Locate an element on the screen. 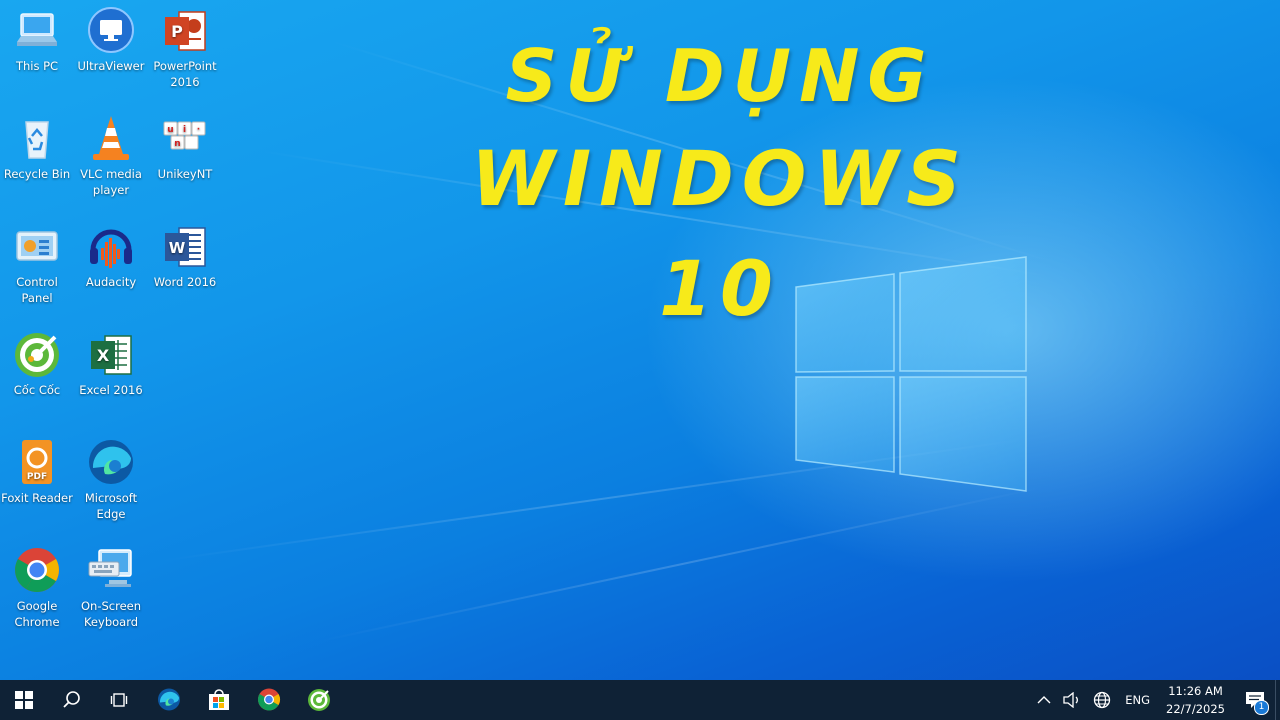 This screenshot has height=720, width=1280. desktop-icon-label: Word 2016 is located at coordinates (185, 282).